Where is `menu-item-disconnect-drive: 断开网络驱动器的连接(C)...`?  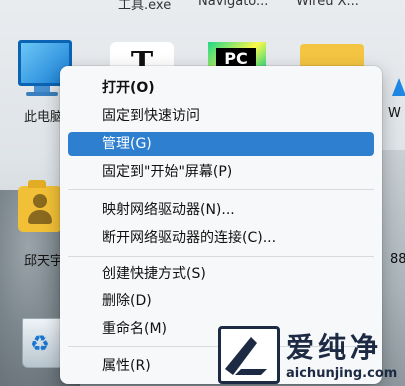 menu-item-disconnect-drive: 断开网络驱动器的连接(C)... is located at coordinates (221, 238).